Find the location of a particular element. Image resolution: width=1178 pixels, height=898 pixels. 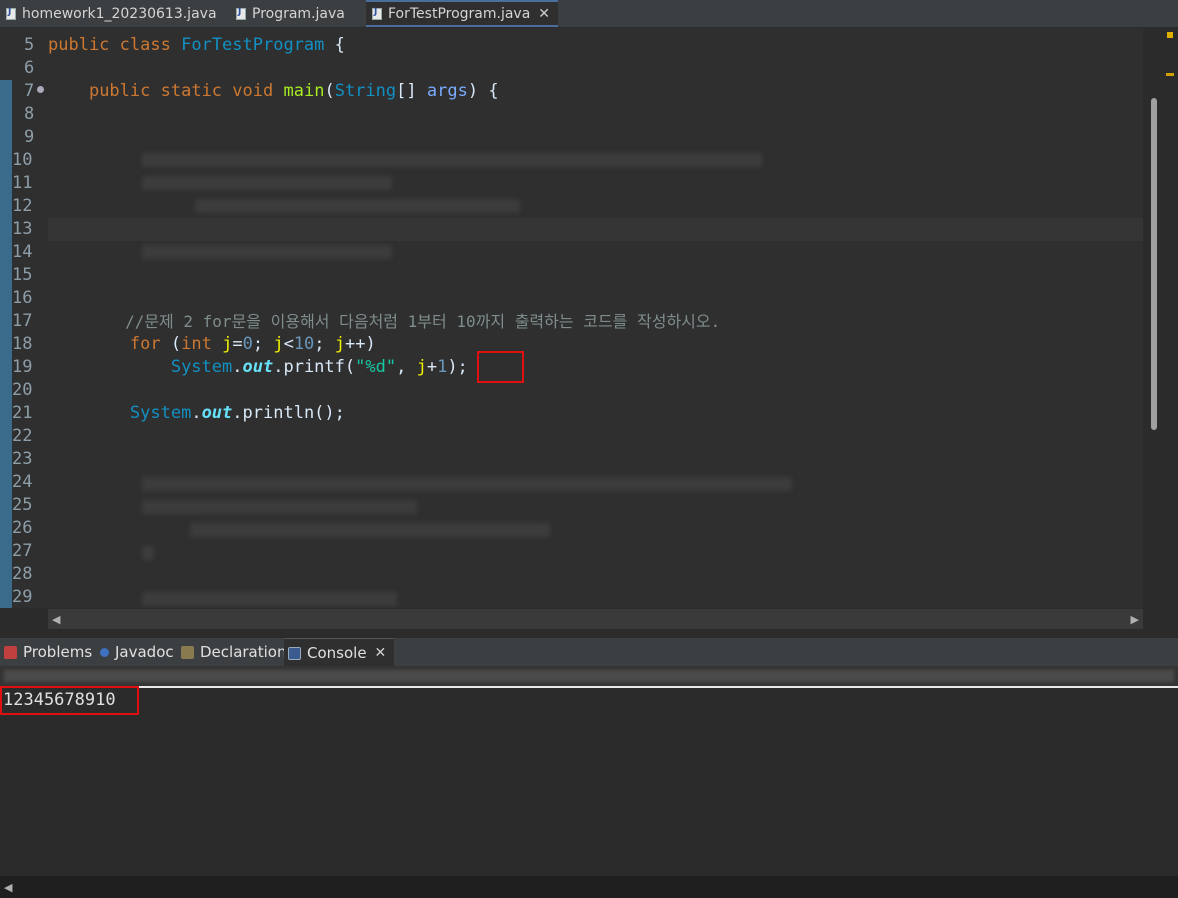

javadoc-icon is located at coordinates (104, 652).